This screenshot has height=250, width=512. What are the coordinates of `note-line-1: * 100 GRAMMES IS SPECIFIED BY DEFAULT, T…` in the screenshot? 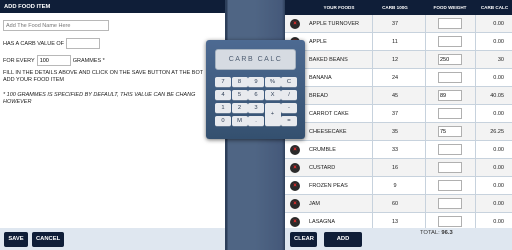 It's located at (99, 95).